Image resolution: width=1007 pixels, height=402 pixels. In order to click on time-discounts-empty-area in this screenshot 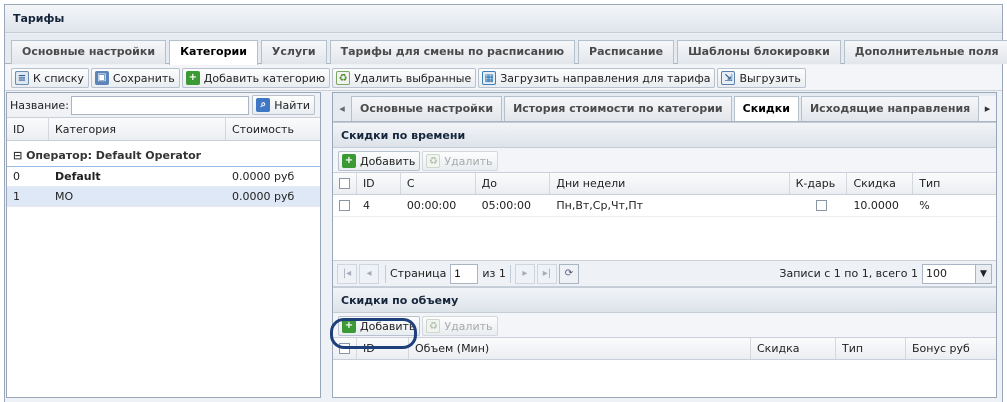, I will do `click(664, 238)`.